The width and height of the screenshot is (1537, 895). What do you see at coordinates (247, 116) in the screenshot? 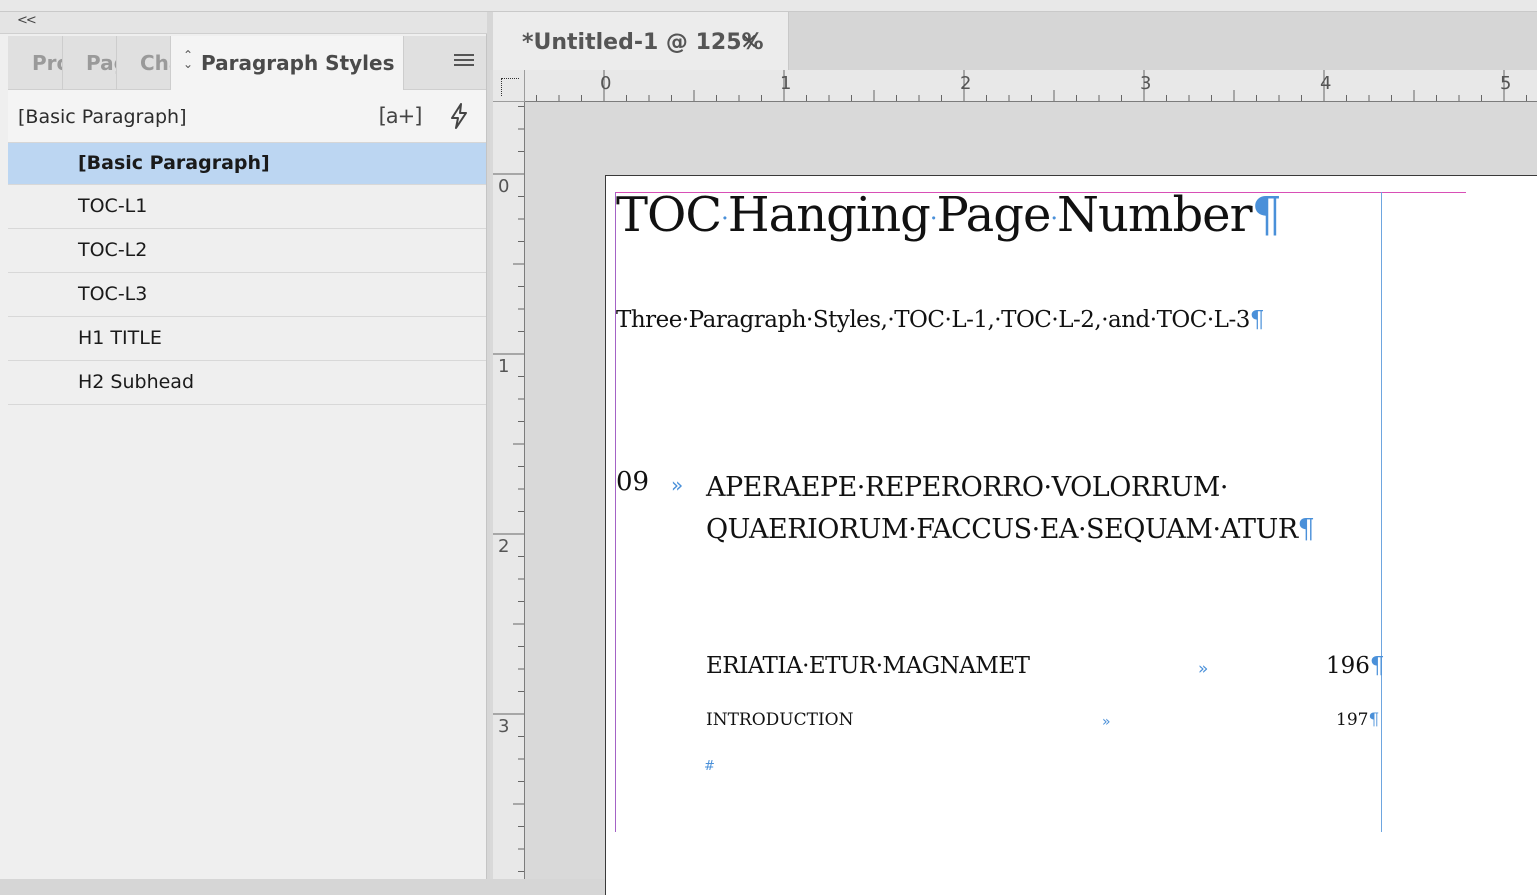
I see `current-style-header: [Basic Paragraph] [a+]` at bounding box center [247, 116].